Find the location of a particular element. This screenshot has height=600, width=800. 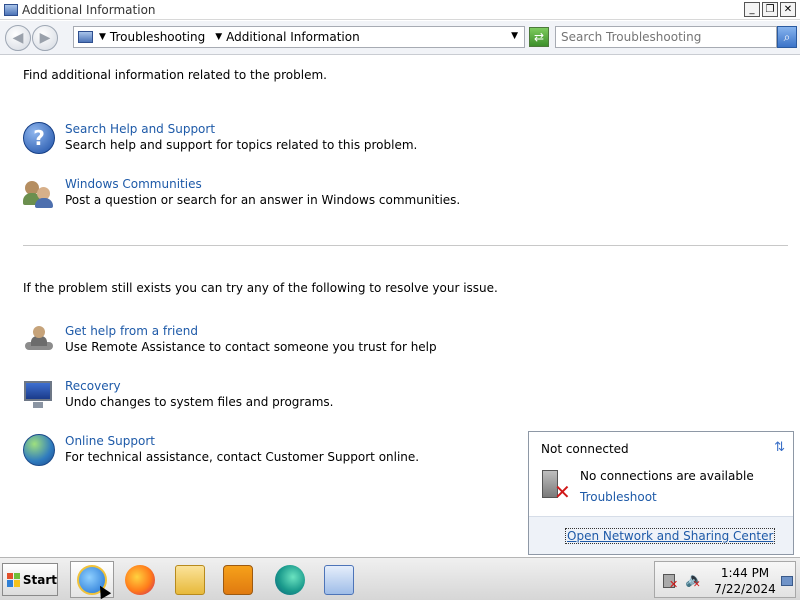

open-network-sharing-center-link: Open Network and Sharing Center is located at coordinates (670, 536).